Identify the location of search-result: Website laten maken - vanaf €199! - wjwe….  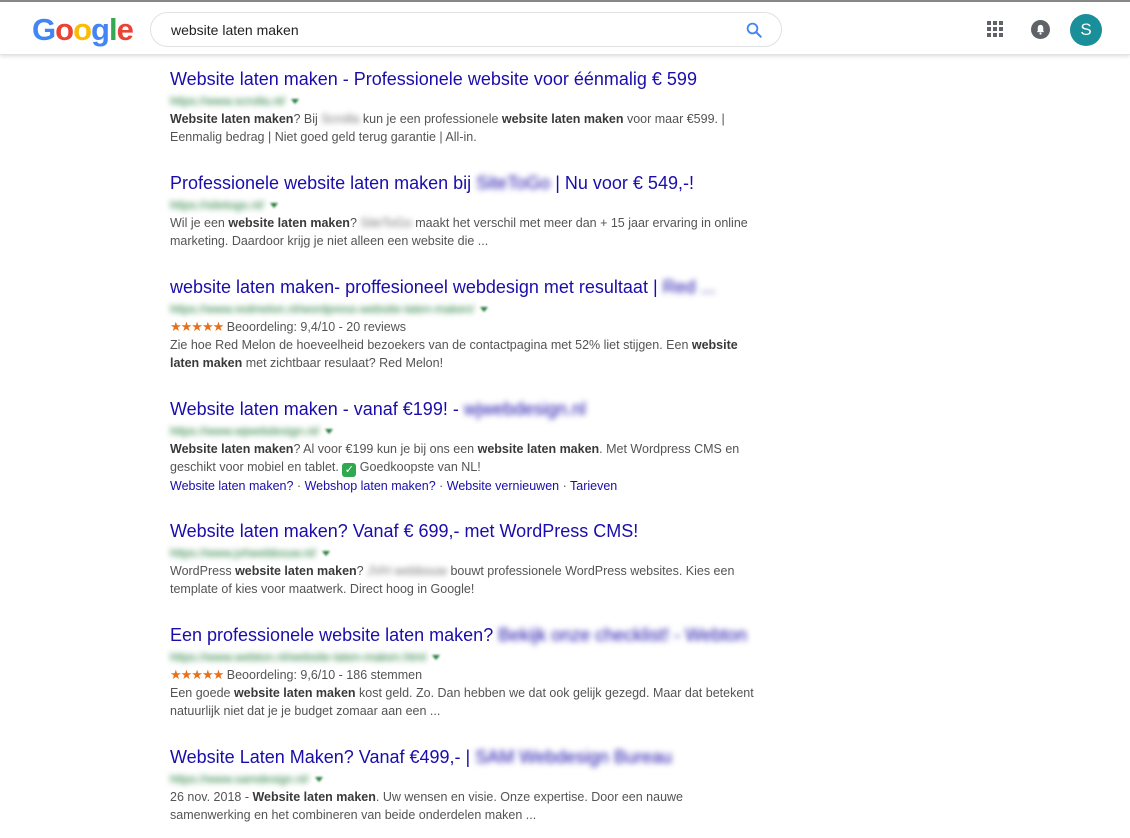
(470, 445).